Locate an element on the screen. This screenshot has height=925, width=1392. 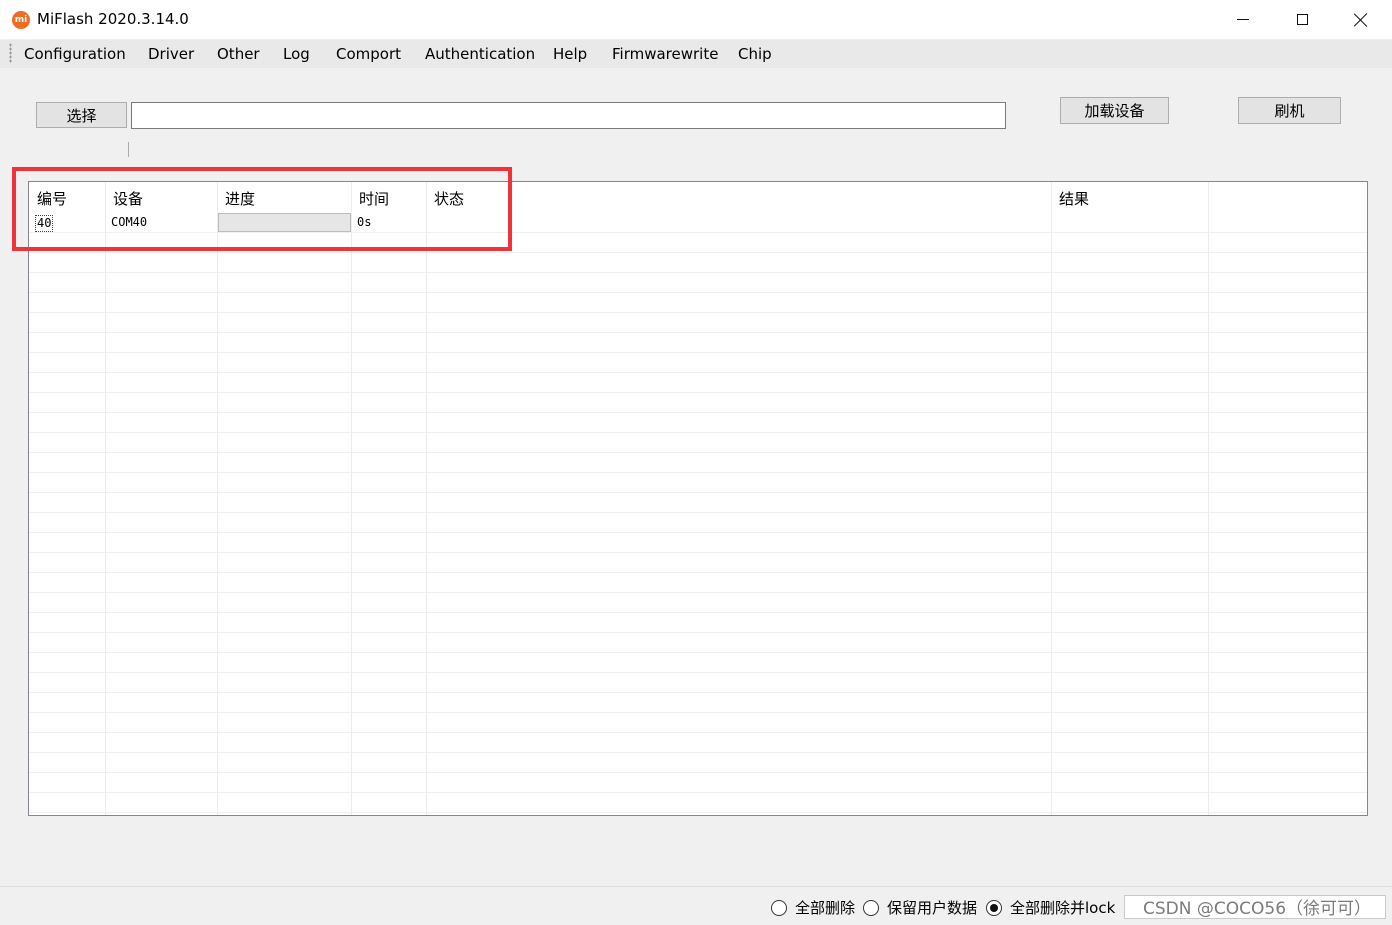
csdn-watermark: CSDN @COCO56（徐可可） is located at coordinates (1257, 909).